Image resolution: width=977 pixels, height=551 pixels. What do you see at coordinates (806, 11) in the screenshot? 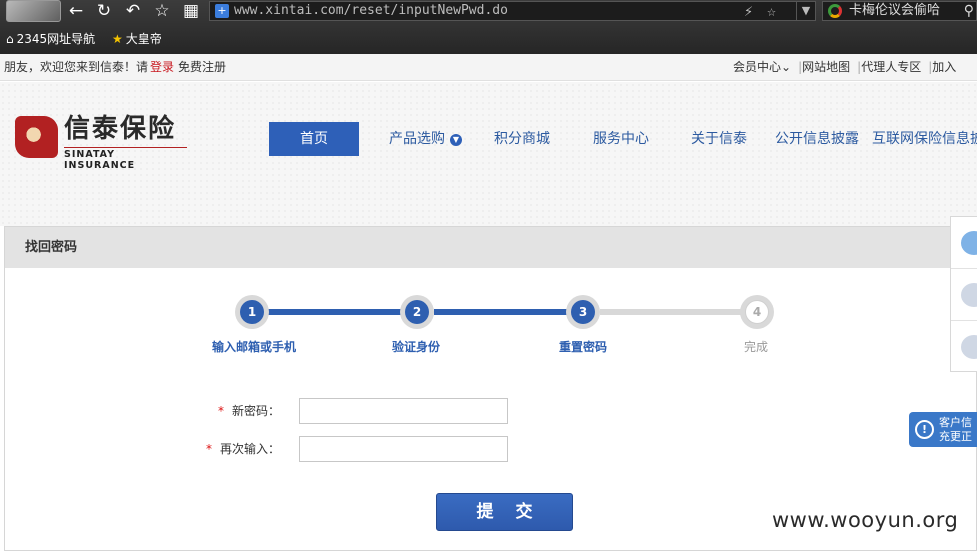
I see `url-dropdown-icon: ▼` at bounding box center [806, 11].